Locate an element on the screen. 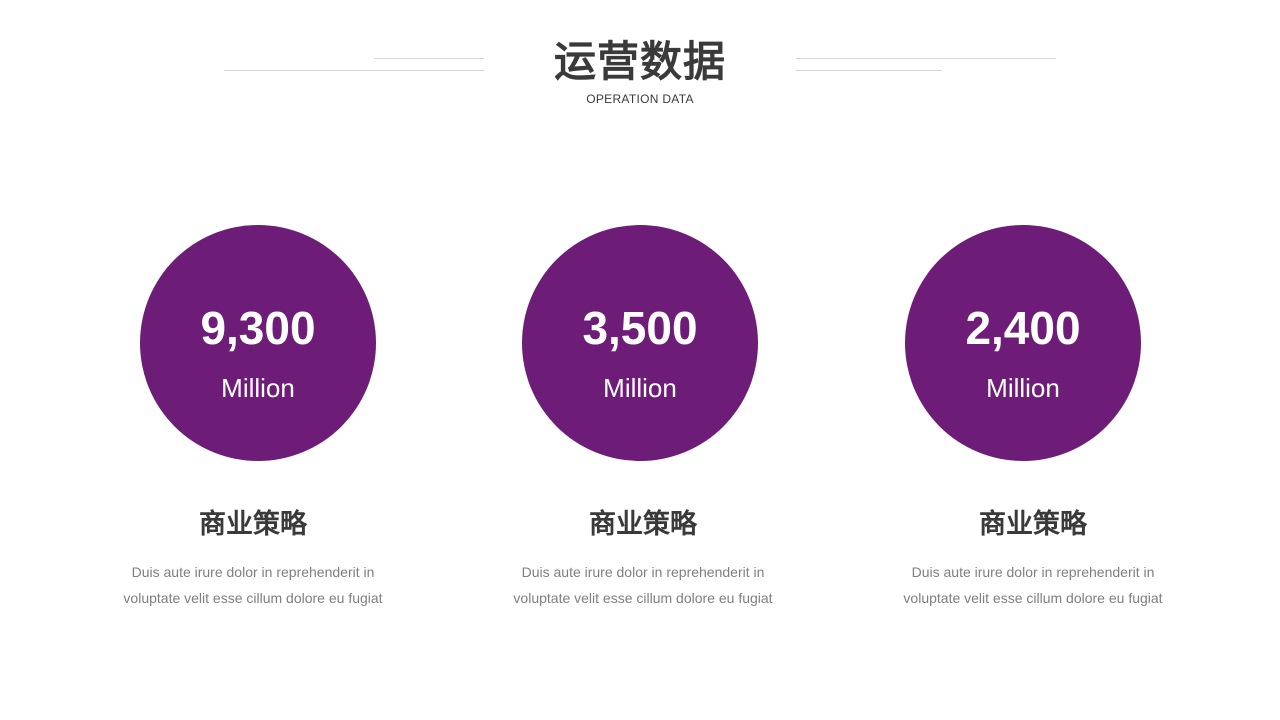 The image size is (1280, 720). stat-value-2: 3,500 is located at coordinates (640, 328).